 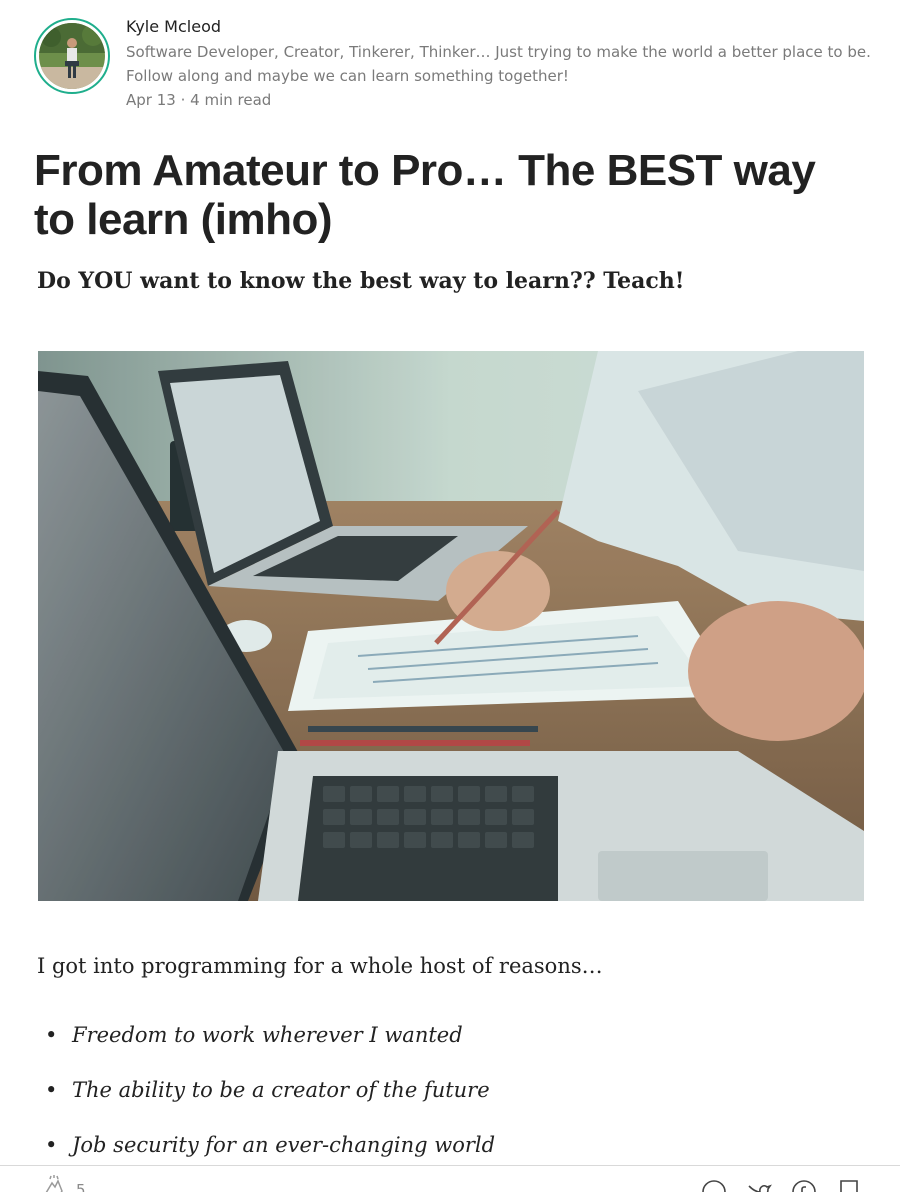 I want to click on read-time: 4 min read, so click(x=231, y=100).